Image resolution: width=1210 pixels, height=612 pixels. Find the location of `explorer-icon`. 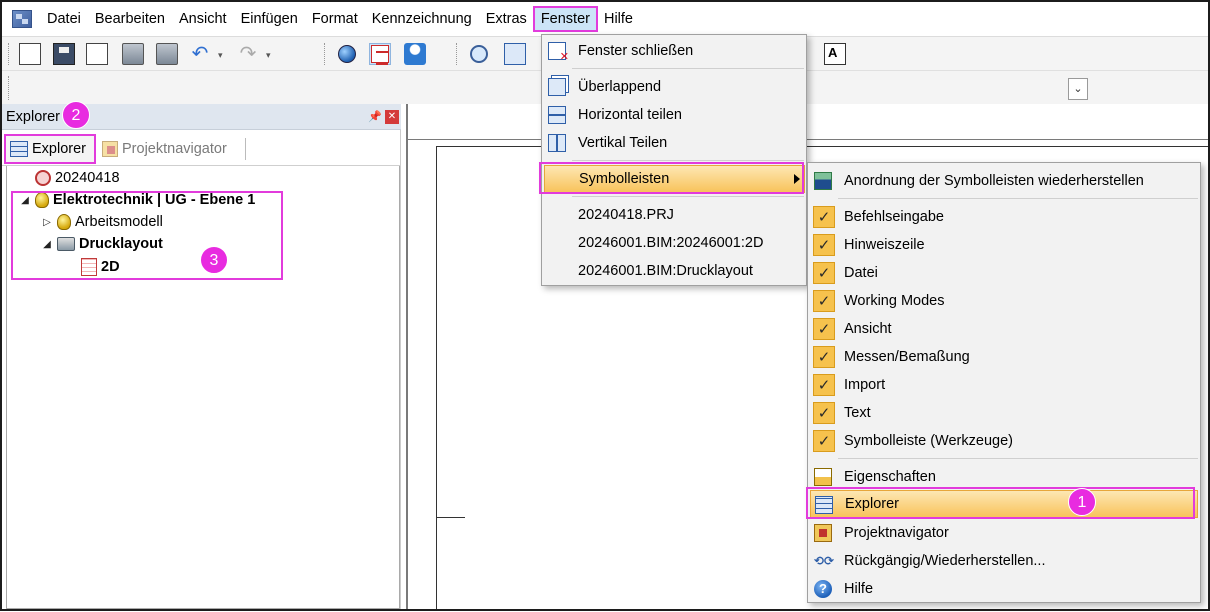

explorer-icon is located at coordinates (824, 505).